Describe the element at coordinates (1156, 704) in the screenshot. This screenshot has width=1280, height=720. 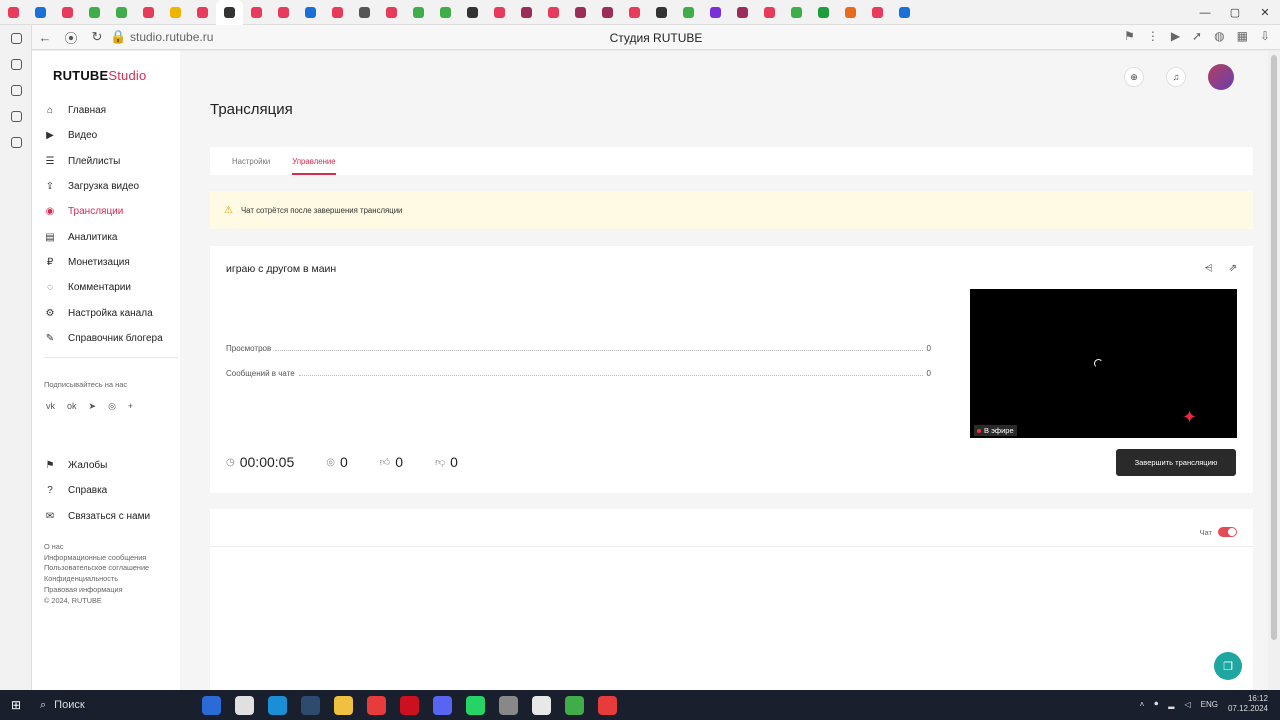
I see `microphone-icon: ⏺` at that location.